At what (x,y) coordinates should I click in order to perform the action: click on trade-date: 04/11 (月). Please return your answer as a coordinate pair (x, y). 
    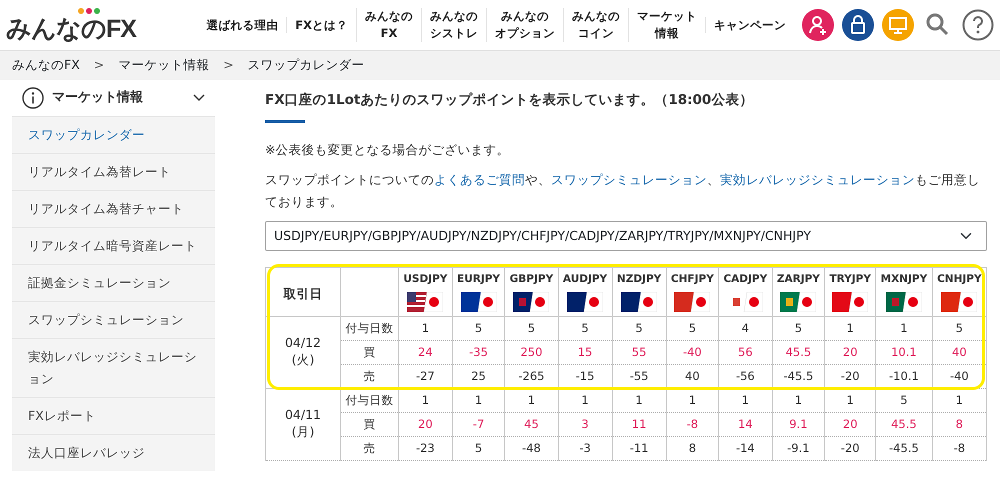
    Looking at the image, I should click on (303, 424).